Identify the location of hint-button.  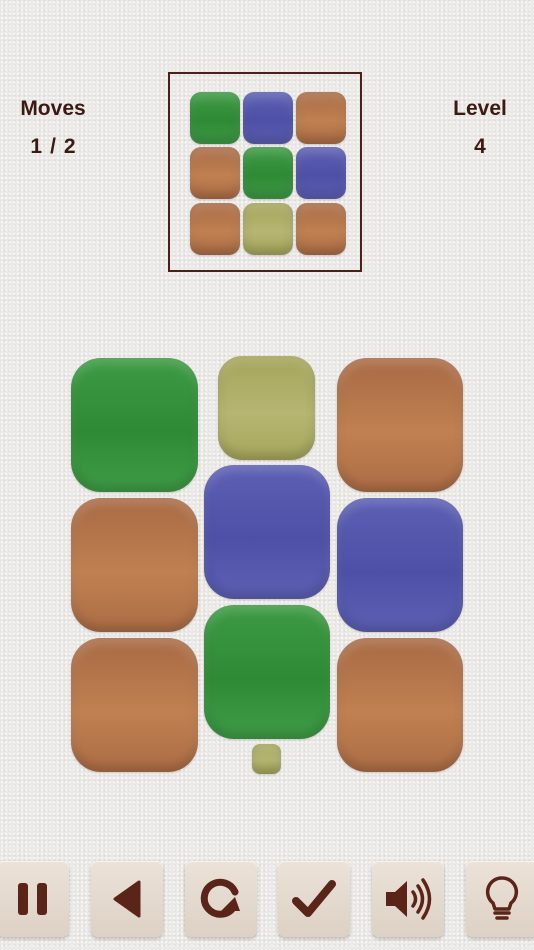
(500, 899).